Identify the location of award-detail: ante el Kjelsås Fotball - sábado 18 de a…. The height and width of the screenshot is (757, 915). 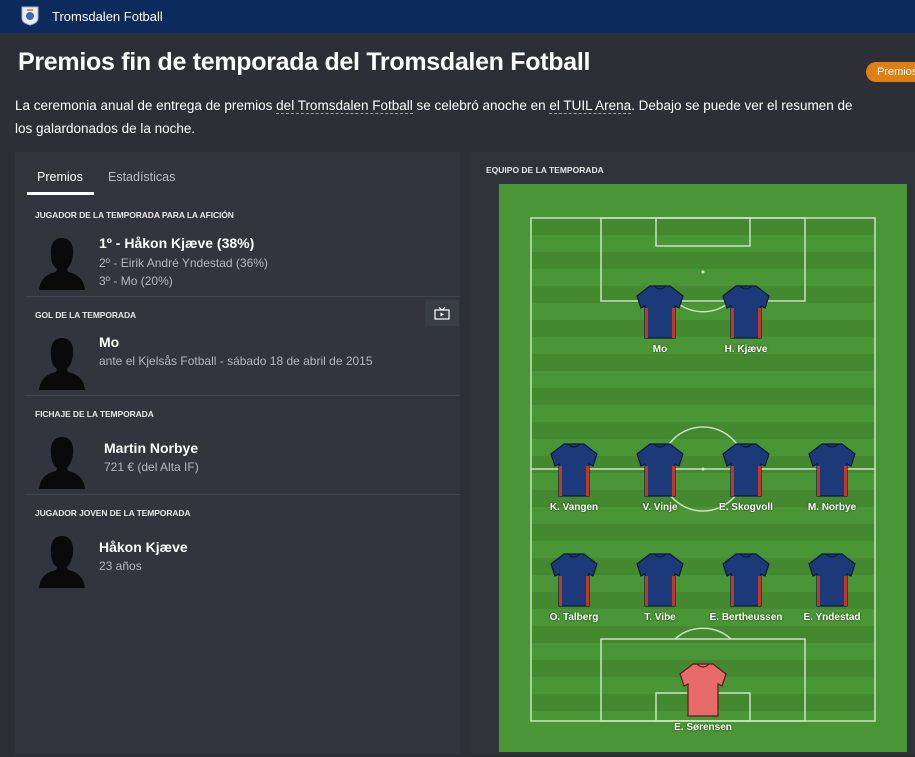
(236, 361).